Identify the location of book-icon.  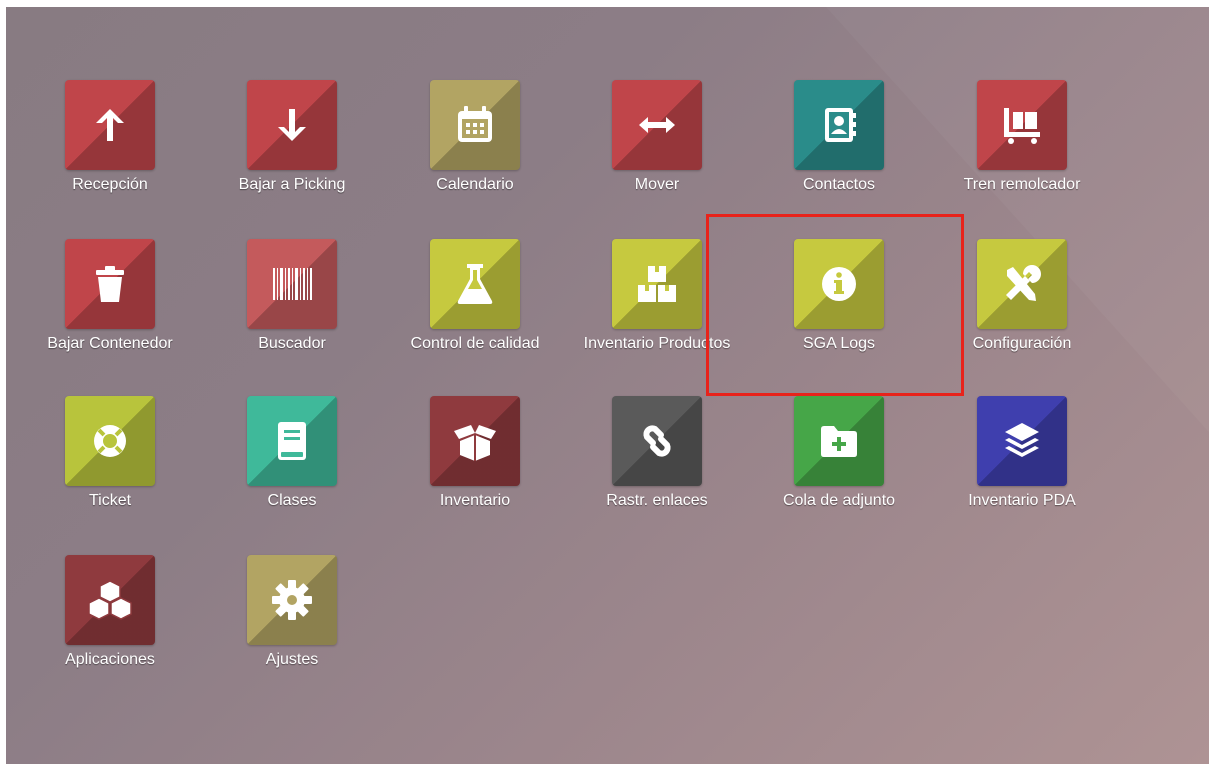
(292, 441).